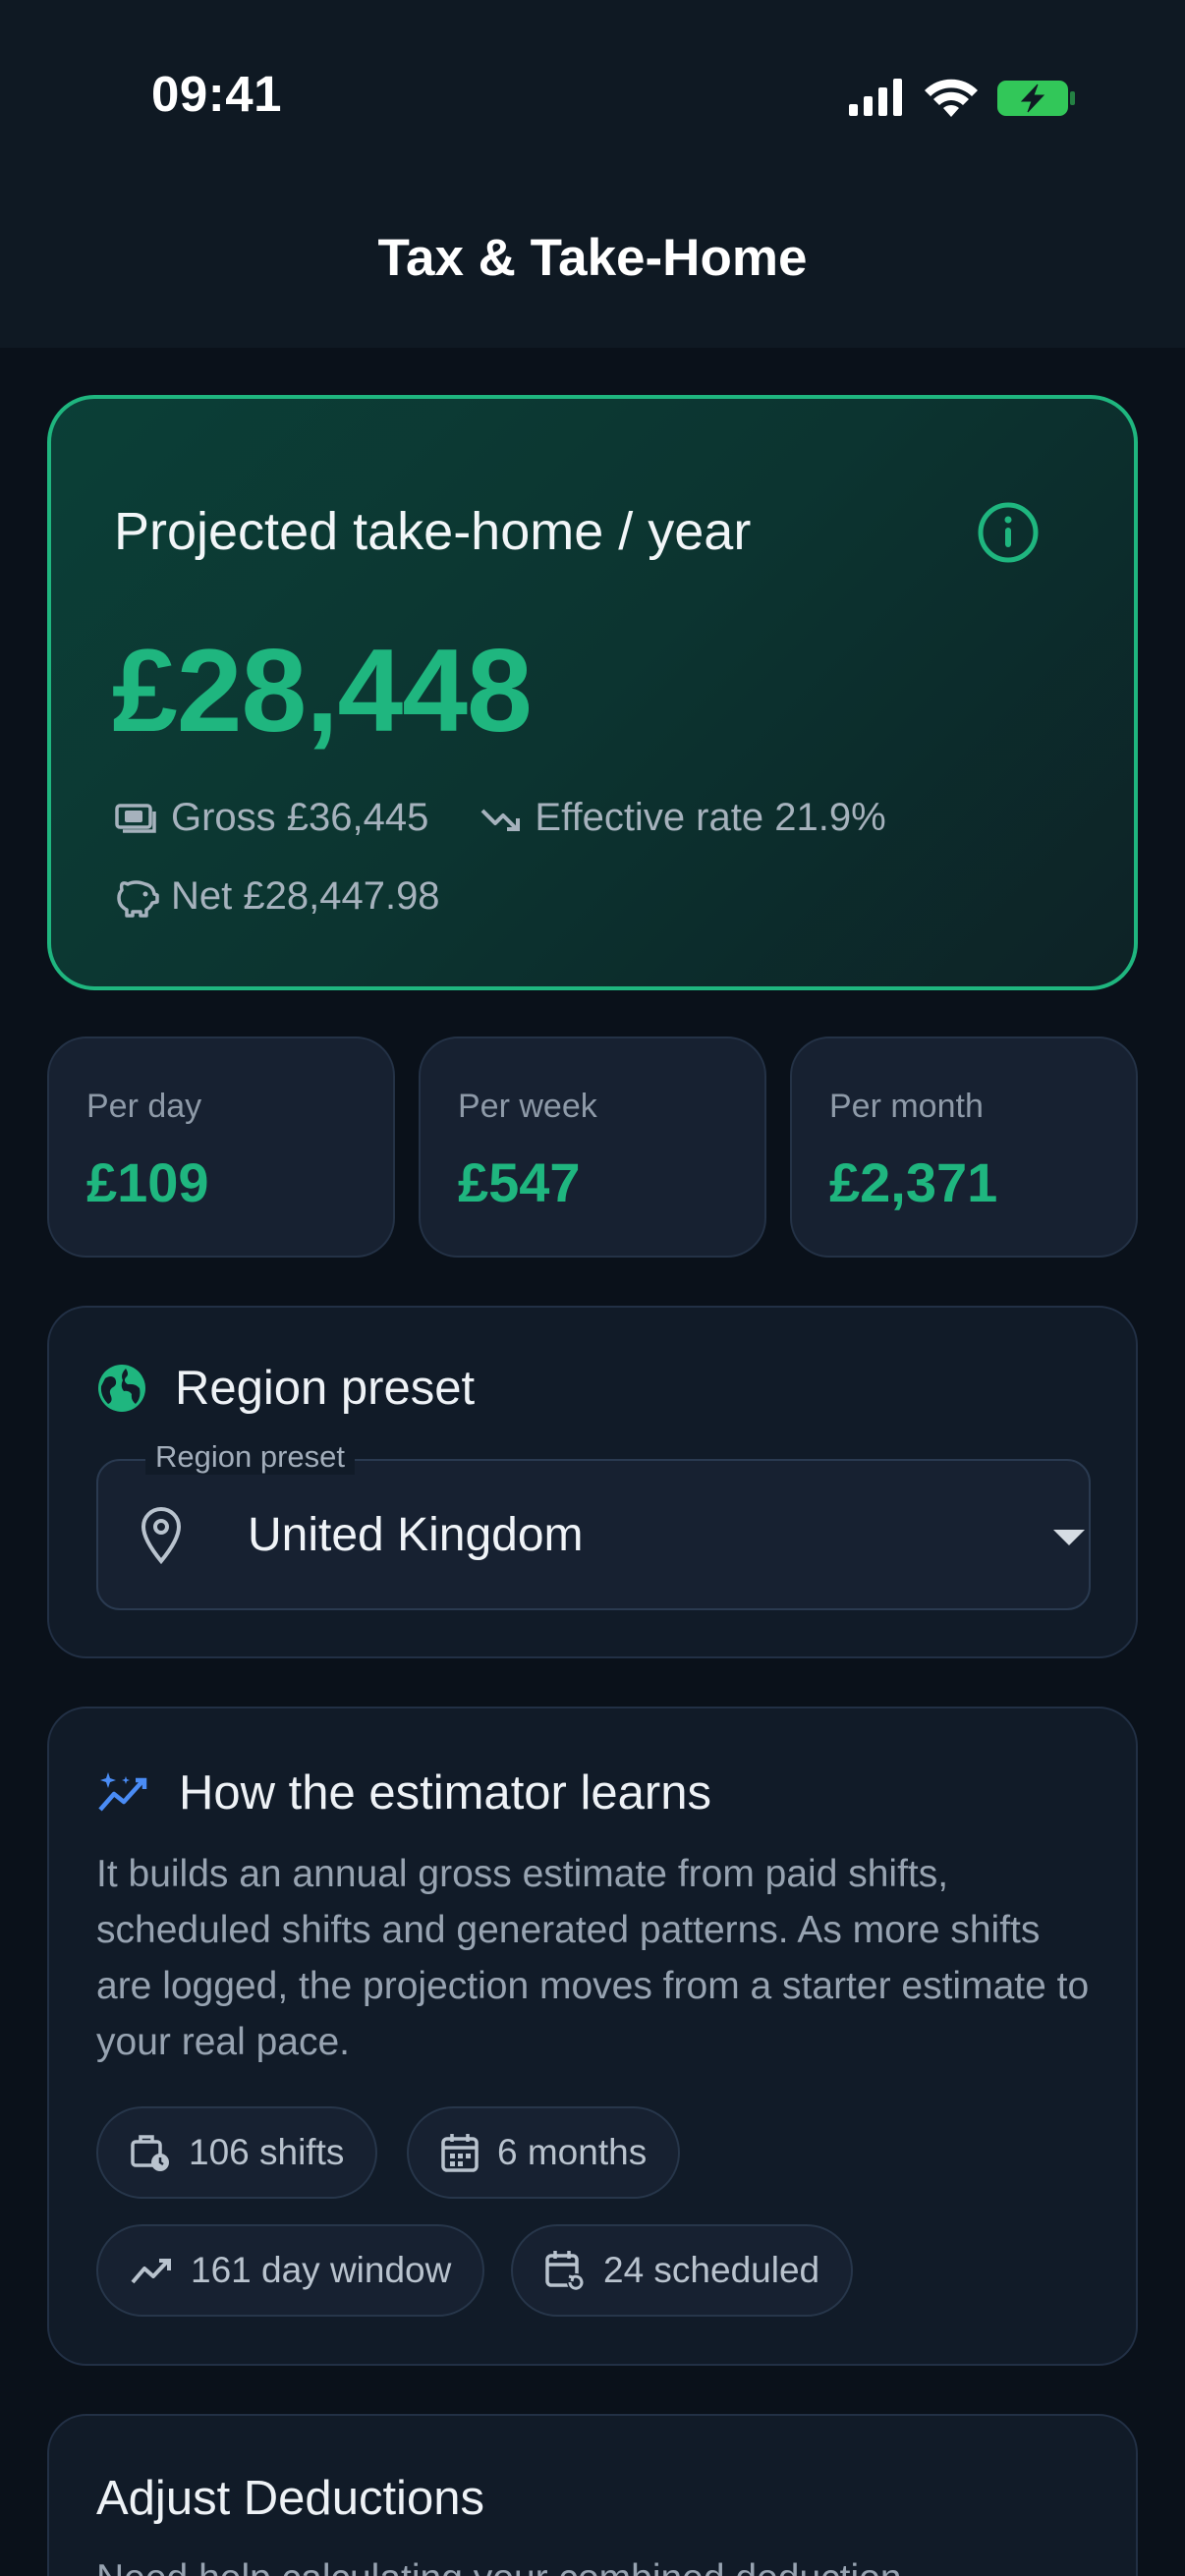 Image resolution: width=1185 pixels, height=2576 pixels. Describe the element at coordinates (952, 98) in the screenshot. I see `wifi-icon` at that location.